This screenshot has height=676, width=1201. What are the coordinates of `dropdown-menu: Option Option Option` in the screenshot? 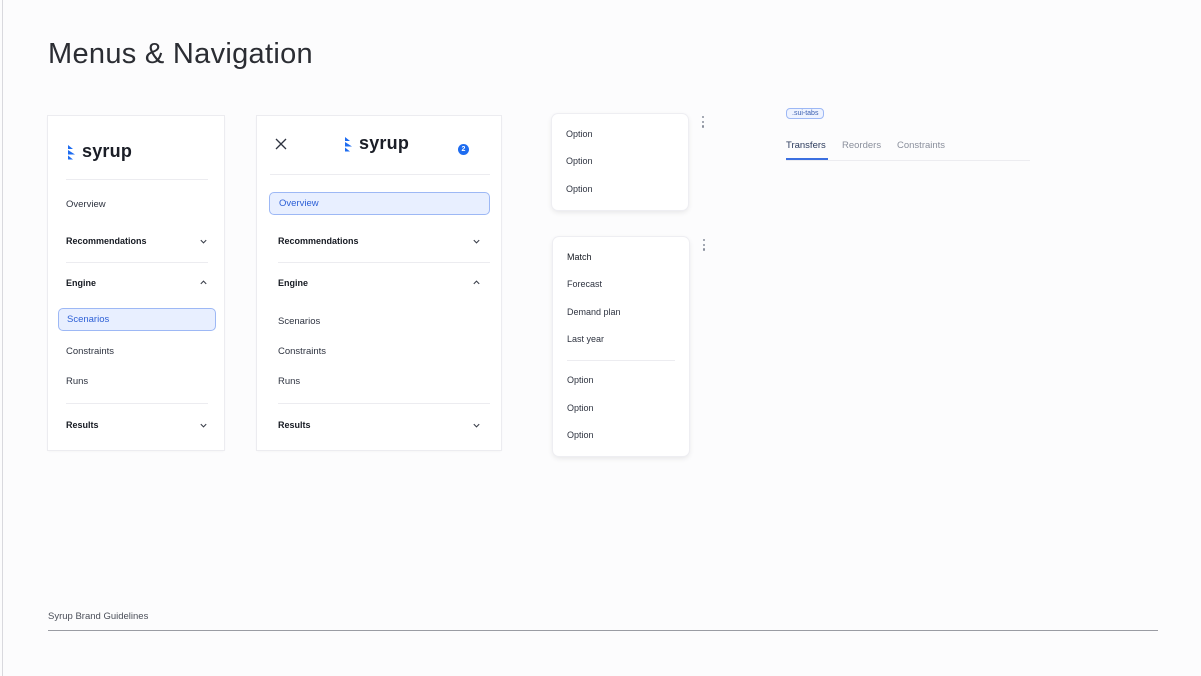 It's located at (620, 162).